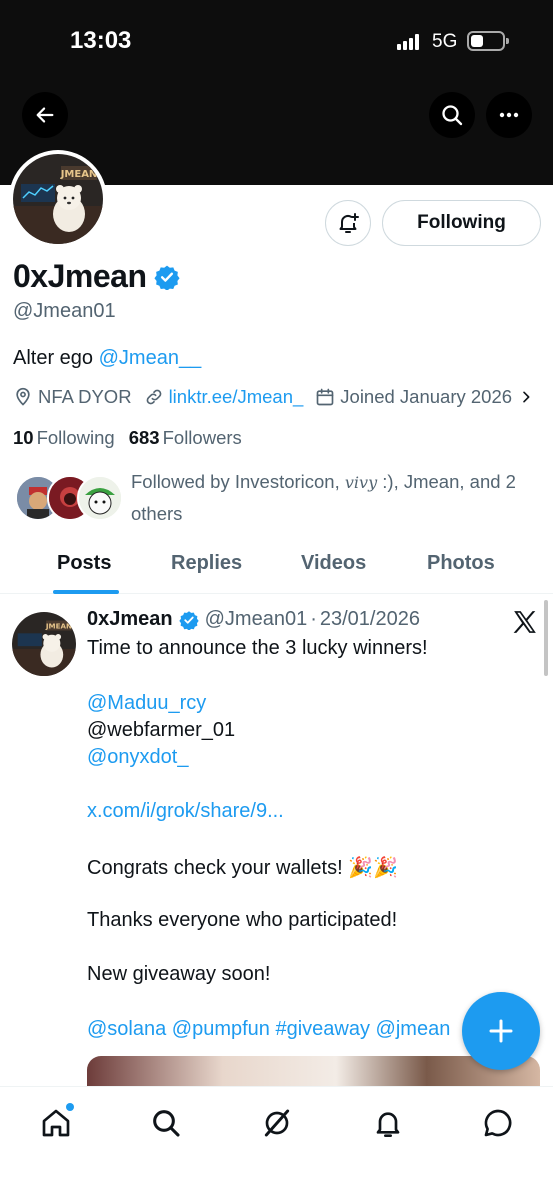  What do you see at coordinates (137, 757) in the screenshot?
I see `tweet-mention-link: @onyxdot_` at bounding box center [137, 757].